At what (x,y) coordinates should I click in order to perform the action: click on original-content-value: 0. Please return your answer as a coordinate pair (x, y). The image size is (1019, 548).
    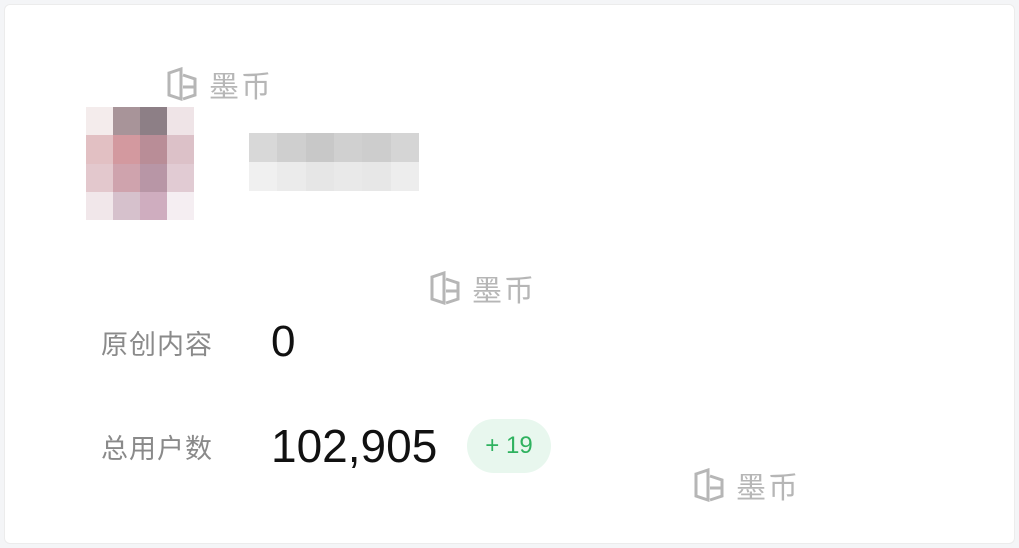
    Looking at the image, I should click on (283, 341).